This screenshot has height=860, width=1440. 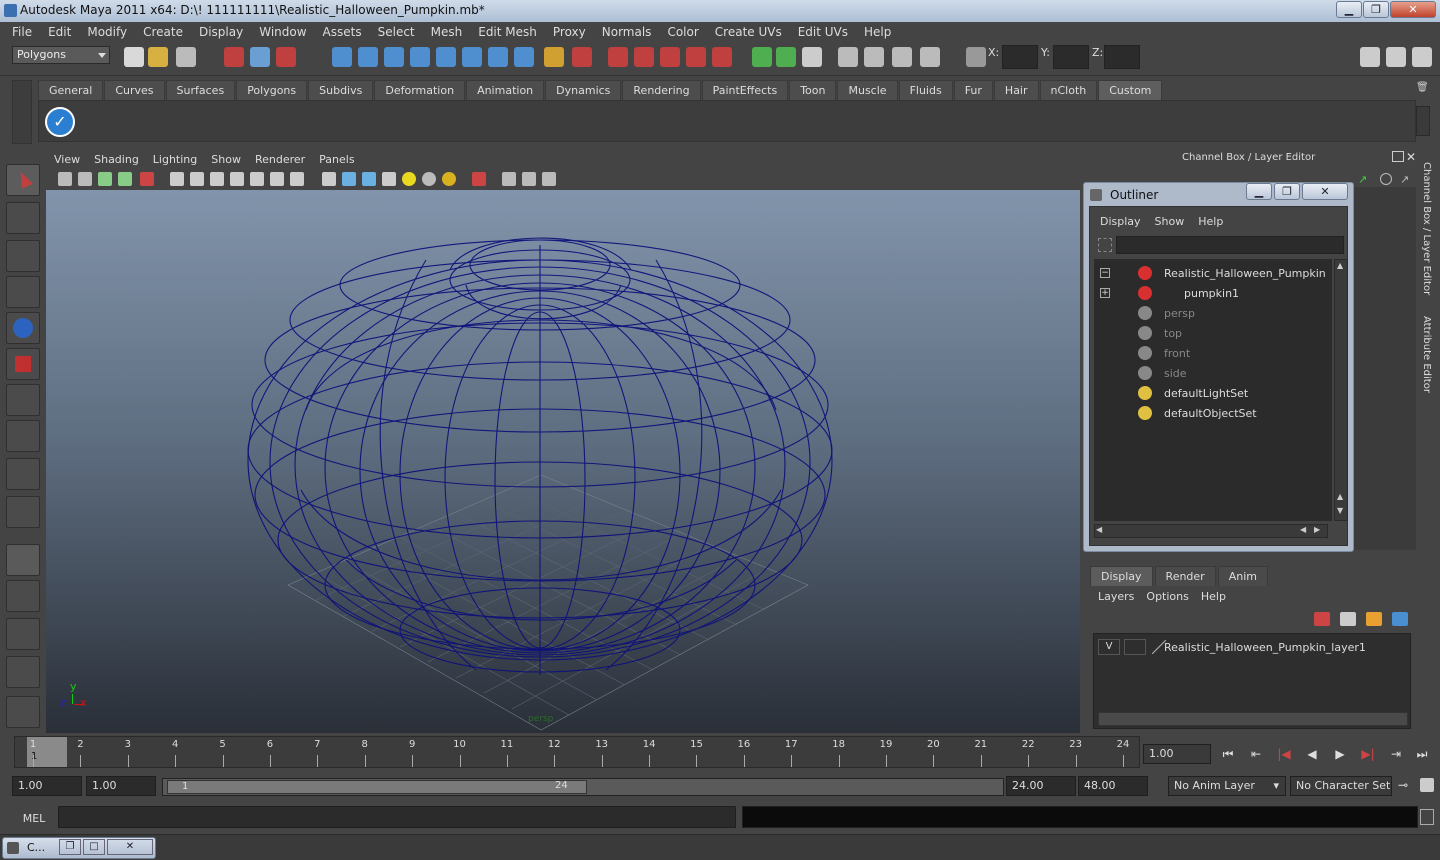 I want to click on mel-command-input, so click(x=397, y=817).